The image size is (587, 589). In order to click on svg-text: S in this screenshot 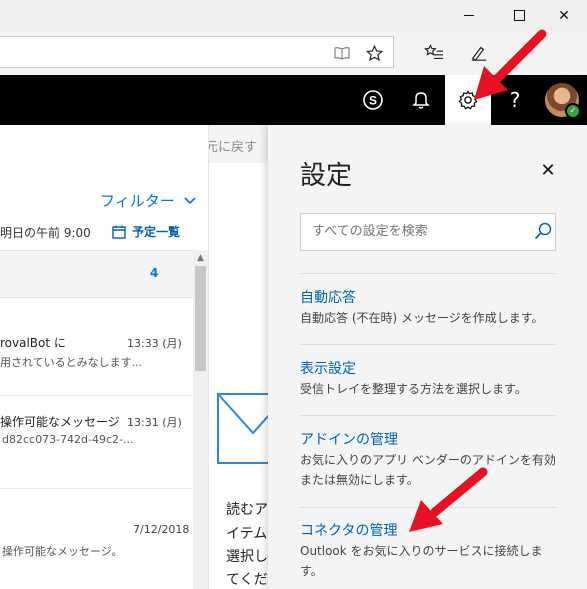, I will do `click(373, 101)`.